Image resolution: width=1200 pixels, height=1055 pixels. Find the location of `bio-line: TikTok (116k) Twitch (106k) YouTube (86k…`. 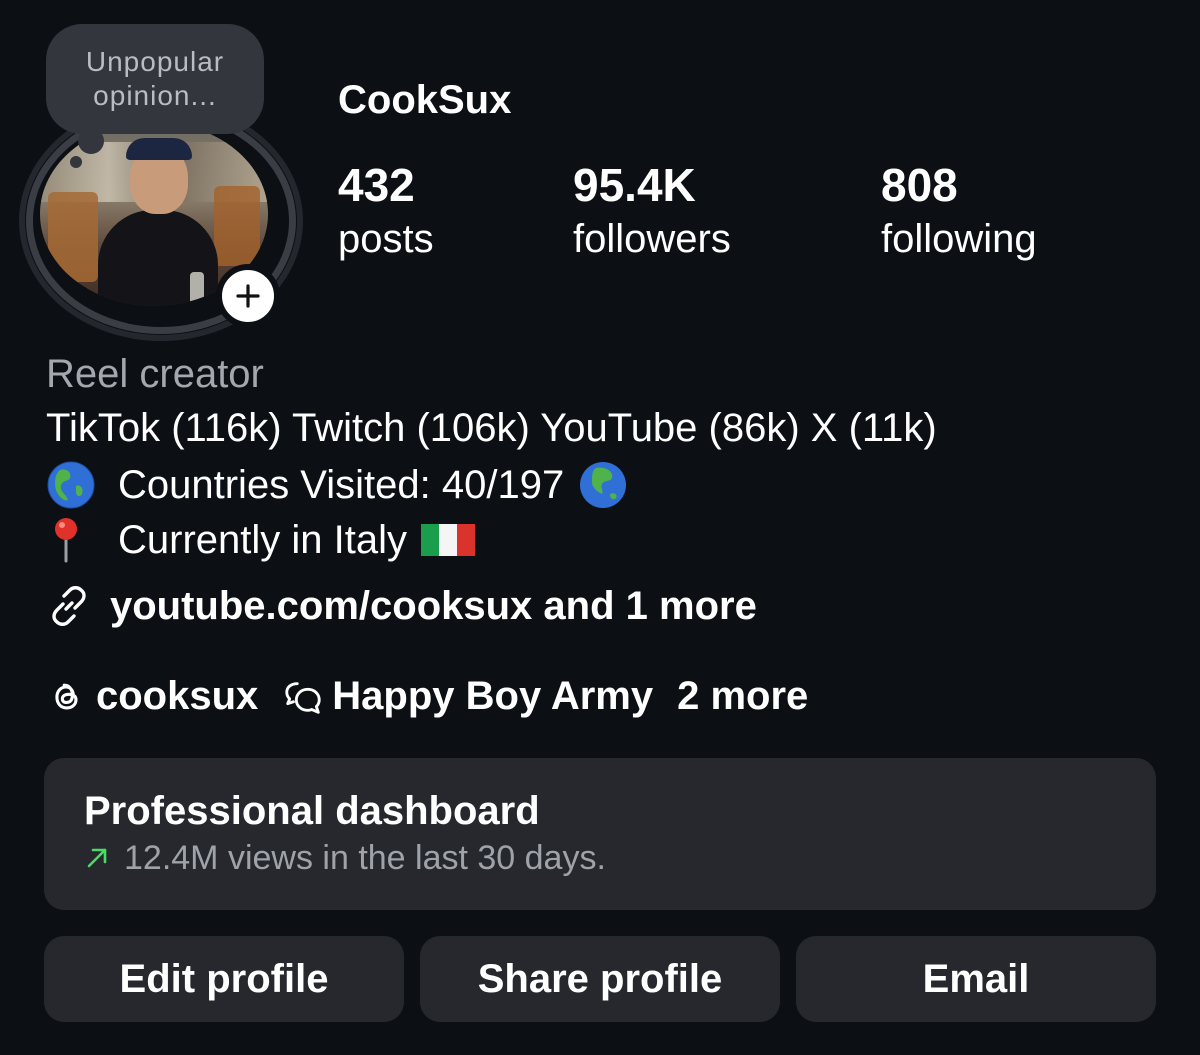

bio-line: TikTok (116k) Twitch (106k) YouTube (86k… is located at coordinates (491, 428).